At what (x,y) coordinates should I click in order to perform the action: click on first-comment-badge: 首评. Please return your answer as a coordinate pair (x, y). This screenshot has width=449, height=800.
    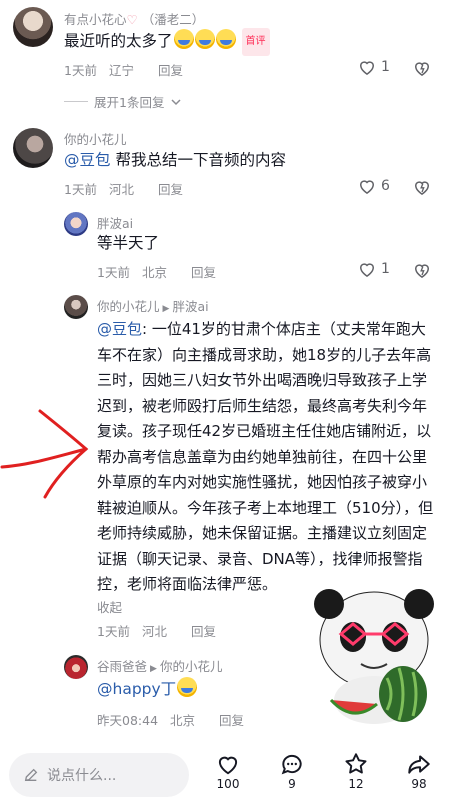
    Looking at the image, I should click on (255, 42).